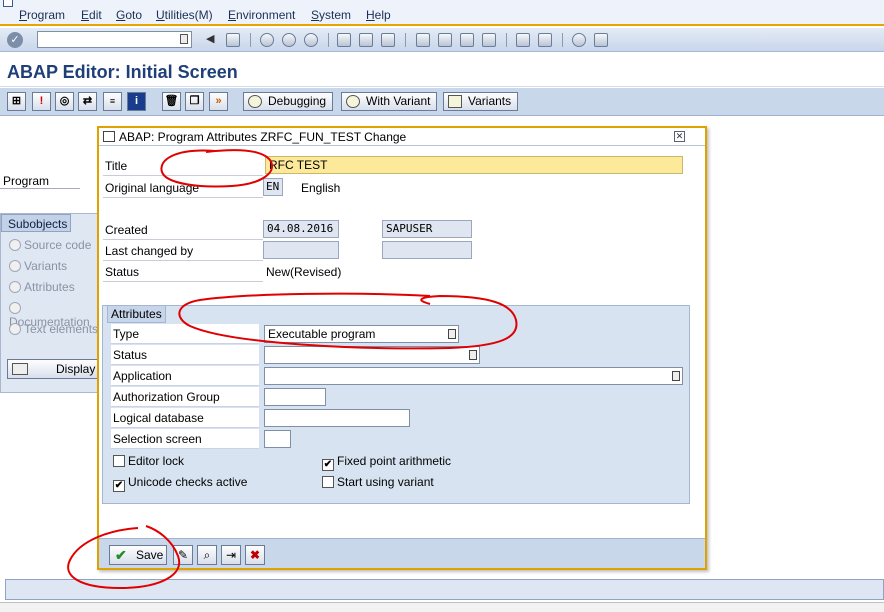 The image size is (884, 612). What do you see at coordinates (455, 101) in the screenshot?
I see `variants-icon` at bounding box center [455, 101].